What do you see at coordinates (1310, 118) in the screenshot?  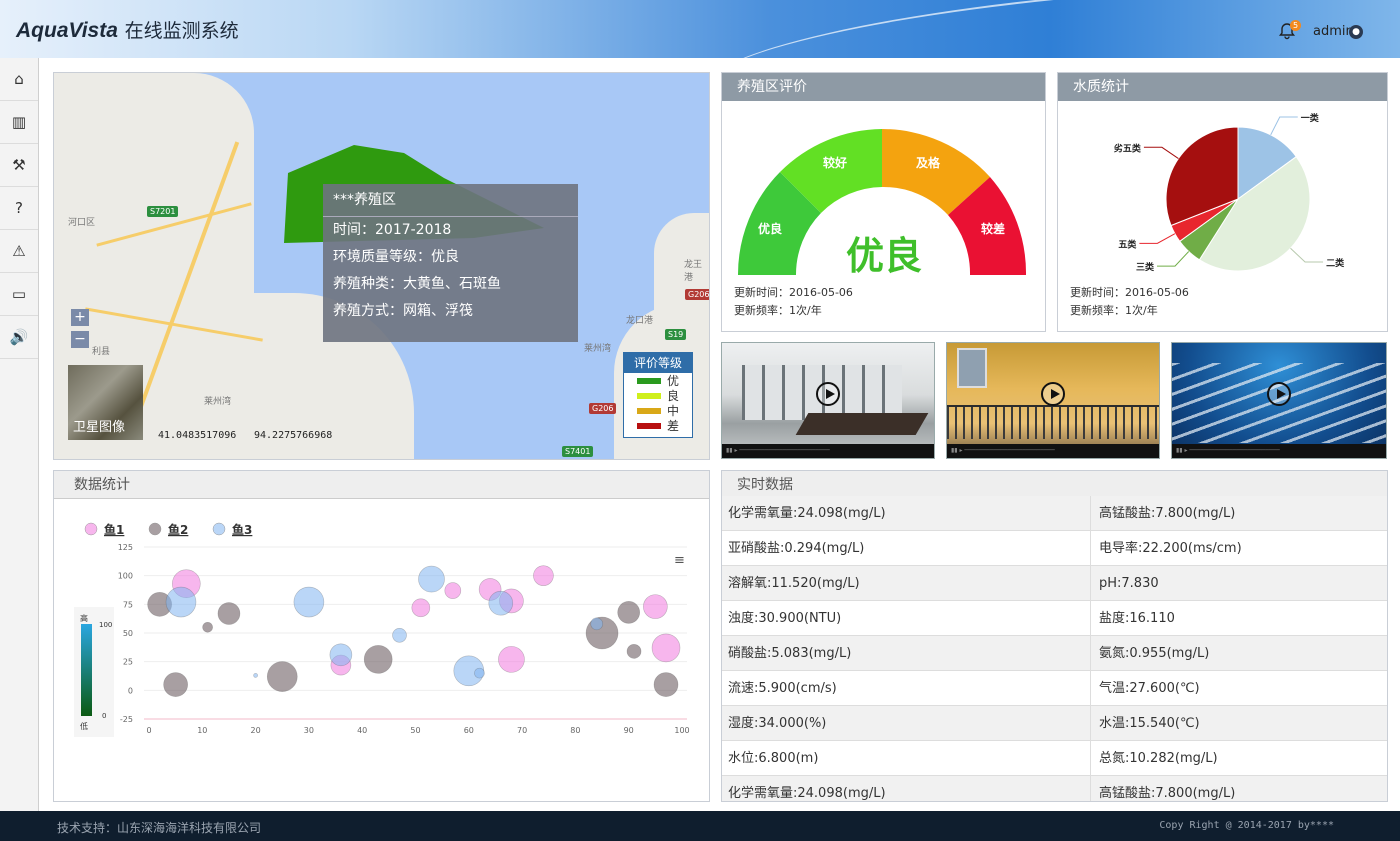 I see `pie-label: 一类` at bounding box center [1310, 118].